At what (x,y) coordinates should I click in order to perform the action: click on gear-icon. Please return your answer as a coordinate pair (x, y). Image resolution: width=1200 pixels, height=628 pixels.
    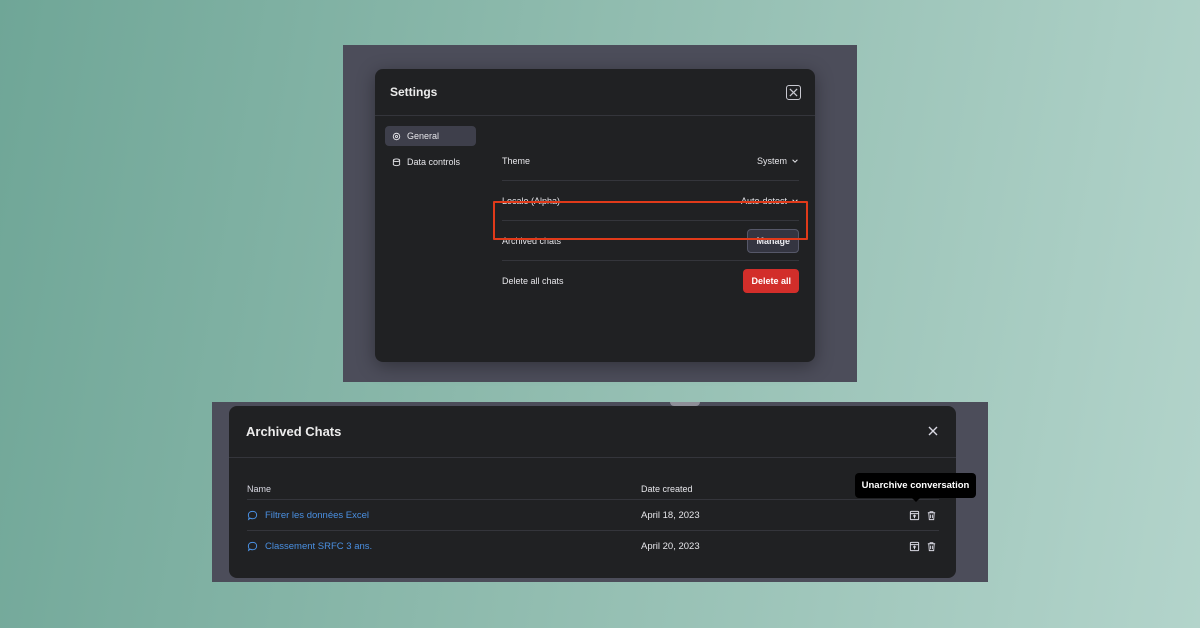
    Looking at the image, I should click on (396, 136).